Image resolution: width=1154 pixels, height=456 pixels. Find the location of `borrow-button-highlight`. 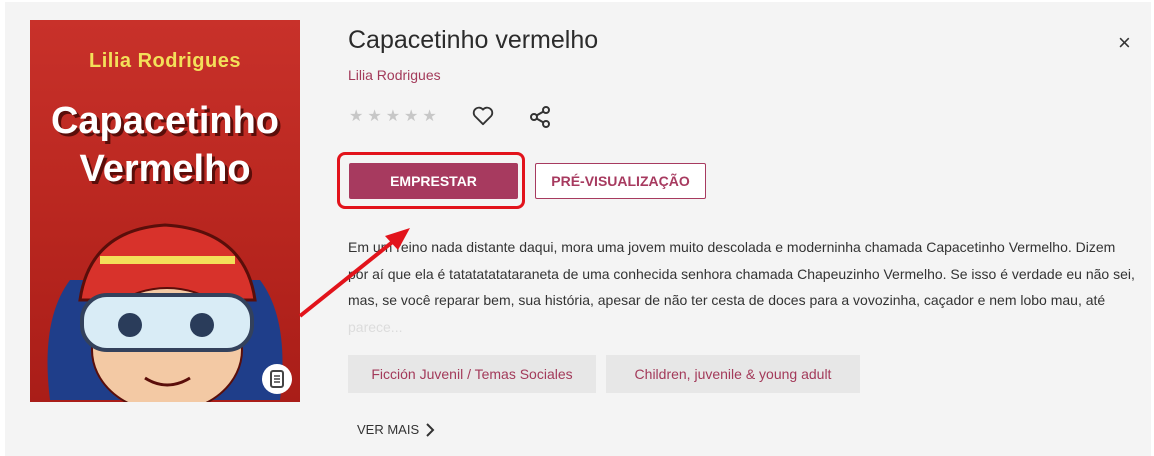

borrow-button-highlight is located at coordinates (431, 180).